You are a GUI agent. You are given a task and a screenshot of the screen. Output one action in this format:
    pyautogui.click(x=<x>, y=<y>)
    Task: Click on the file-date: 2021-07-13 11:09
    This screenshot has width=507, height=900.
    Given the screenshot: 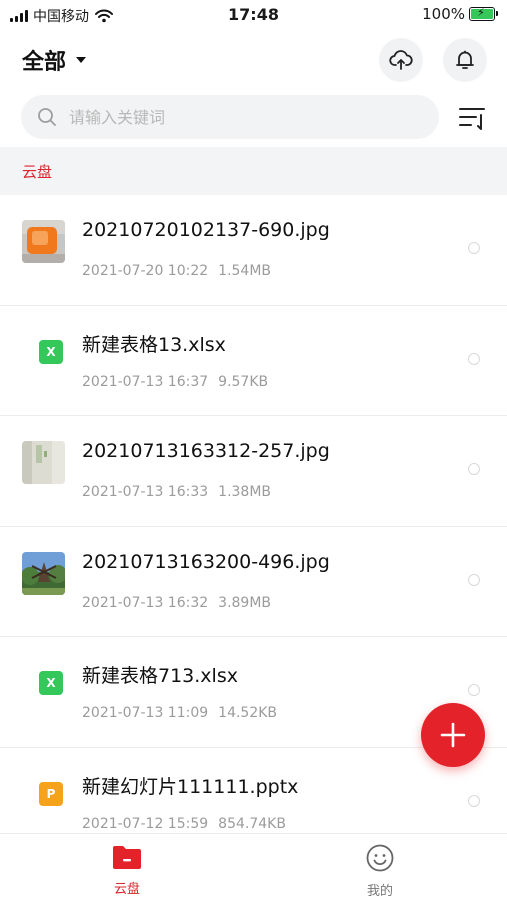 What is the action you would take?
    pyautogui.click(x=145, y=713)
    